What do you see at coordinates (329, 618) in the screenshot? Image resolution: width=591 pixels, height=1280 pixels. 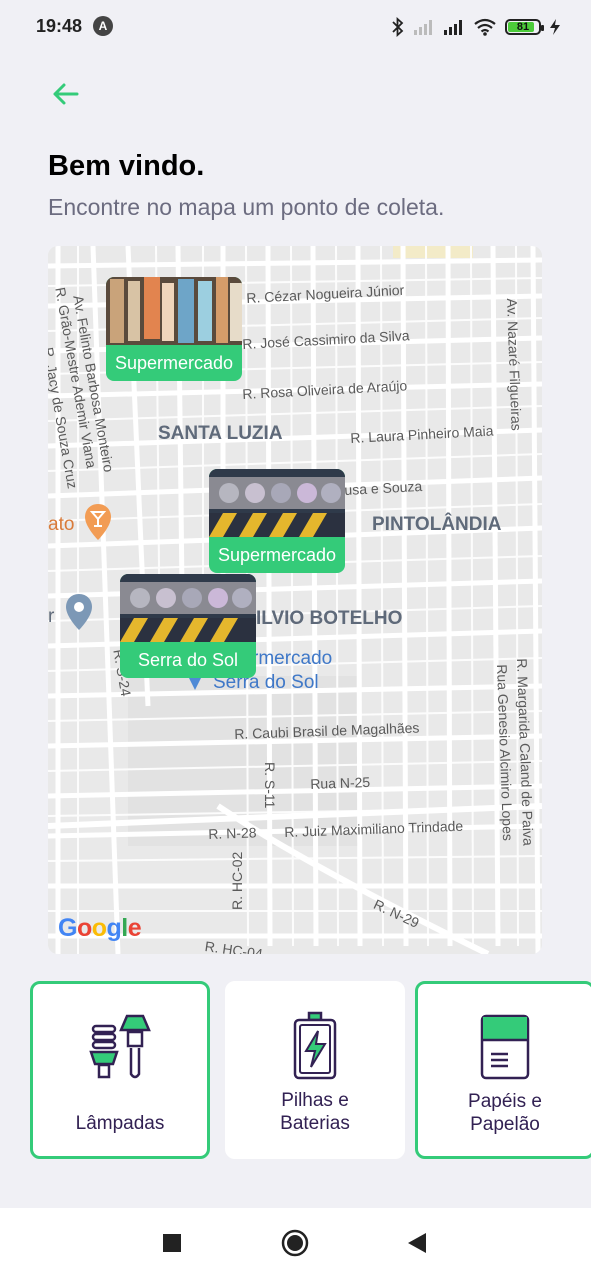 I see `area-label: ILVIO BOTELHO` at bounding box center [329, 618].